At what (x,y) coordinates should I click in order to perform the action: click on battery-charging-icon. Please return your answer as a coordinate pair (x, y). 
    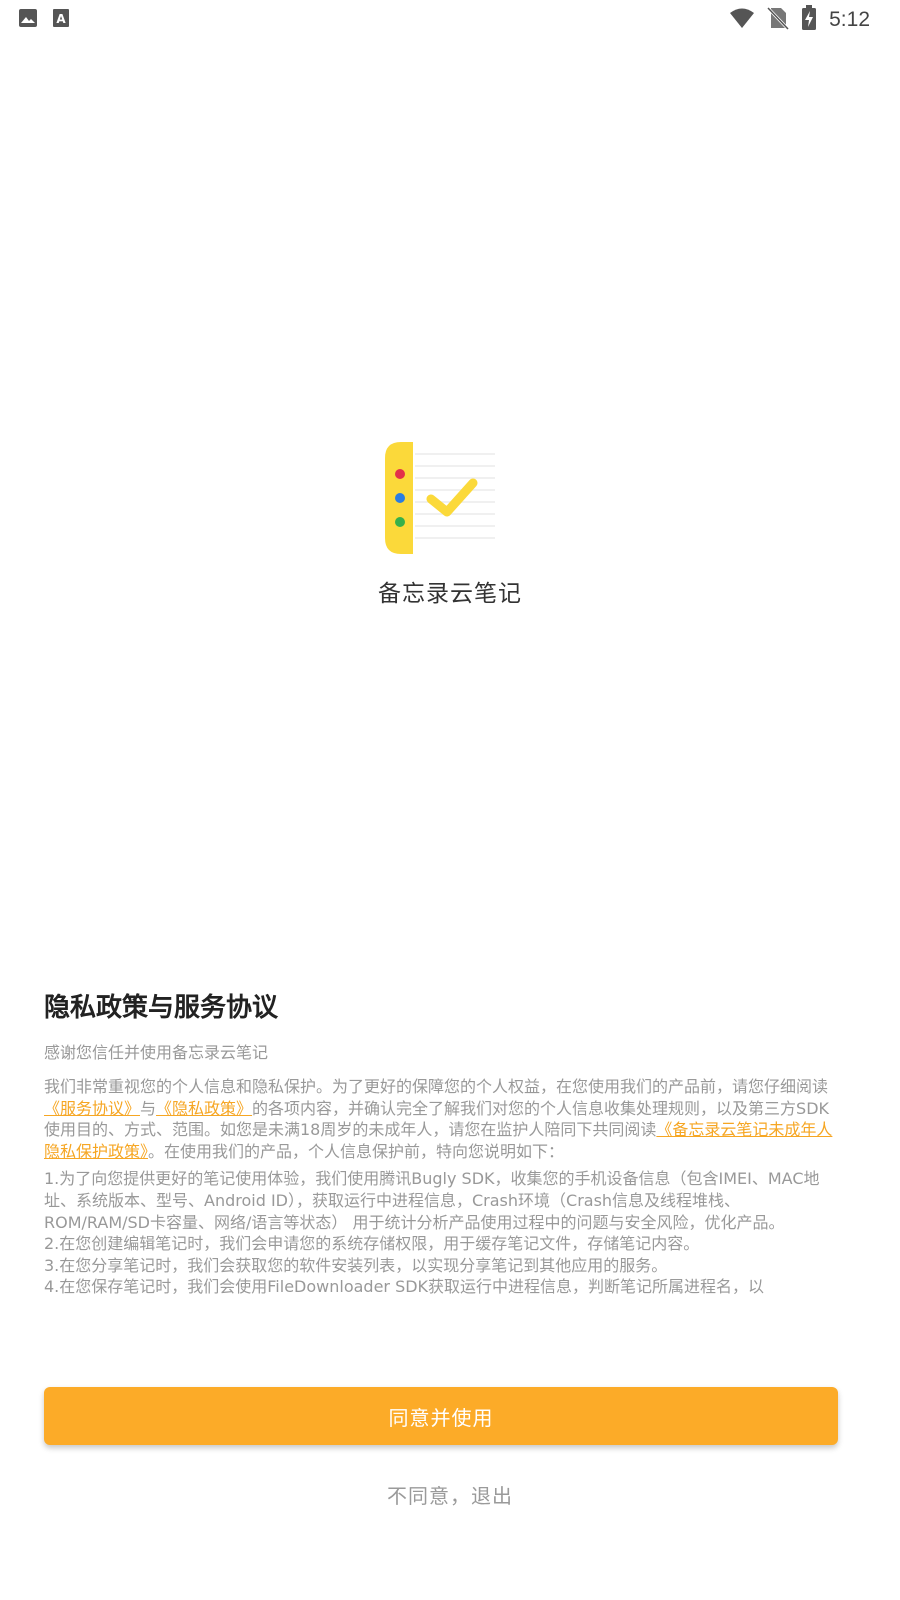
    Looking at the image, I should click on (809, 20).